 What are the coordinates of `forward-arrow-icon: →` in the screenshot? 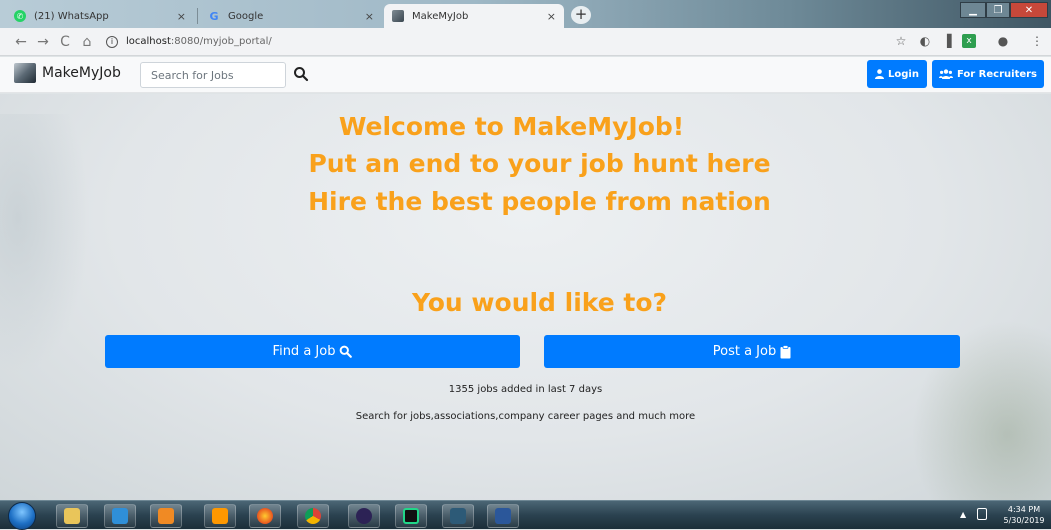 It's located at (43, 42).